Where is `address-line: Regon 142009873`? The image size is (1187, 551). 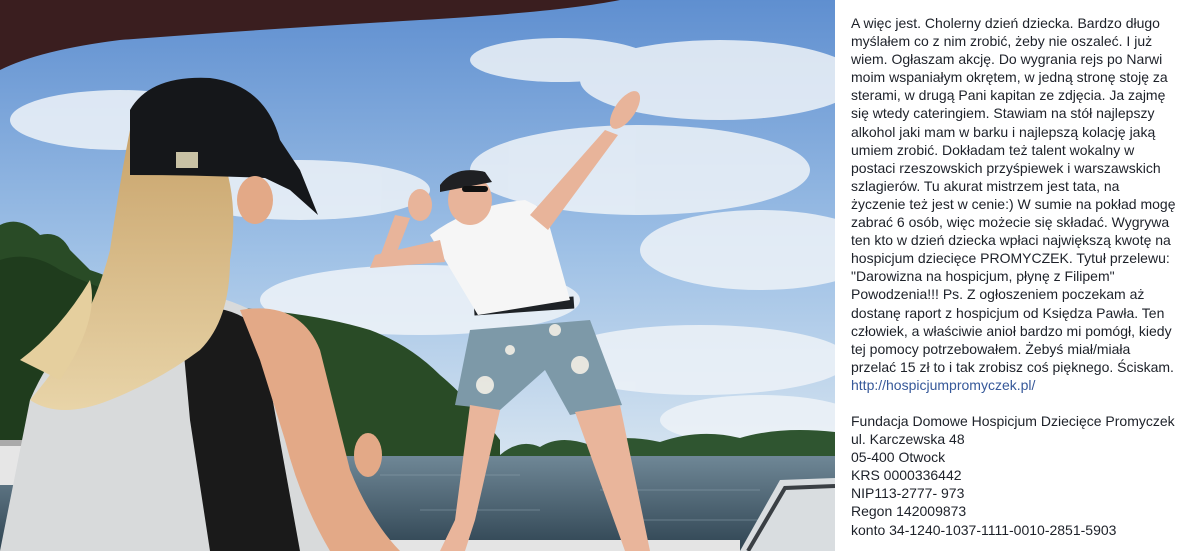
address-line: Regon 142009873 is located at coordinates (909, 511).